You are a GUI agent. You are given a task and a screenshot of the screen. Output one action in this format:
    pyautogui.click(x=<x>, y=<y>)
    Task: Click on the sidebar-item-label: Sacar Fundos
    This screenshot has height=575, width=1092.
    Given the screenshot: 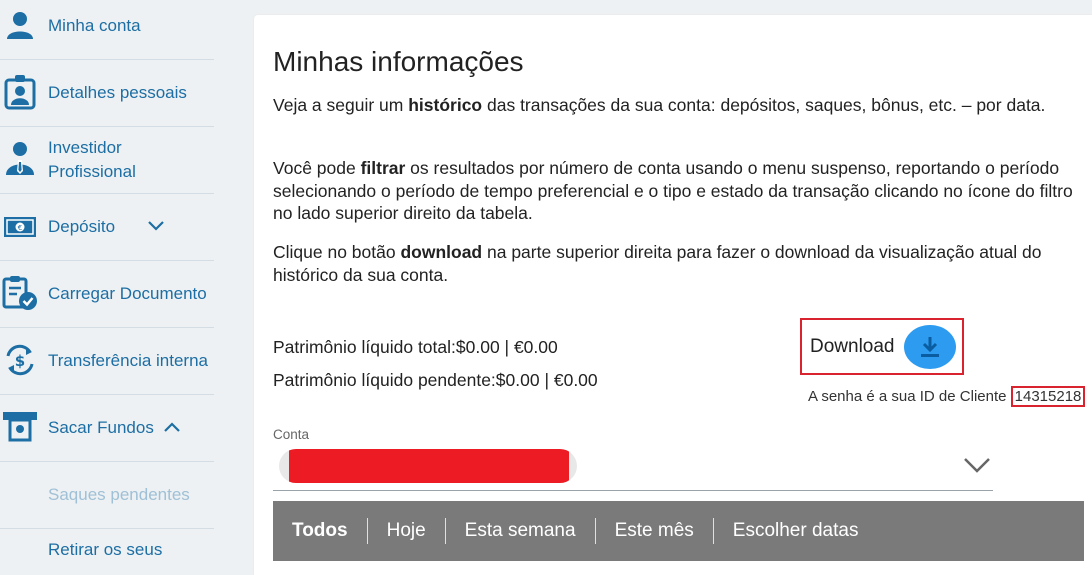 What is the action you would take?
    pyautogui.click(x=101, y=427)
    